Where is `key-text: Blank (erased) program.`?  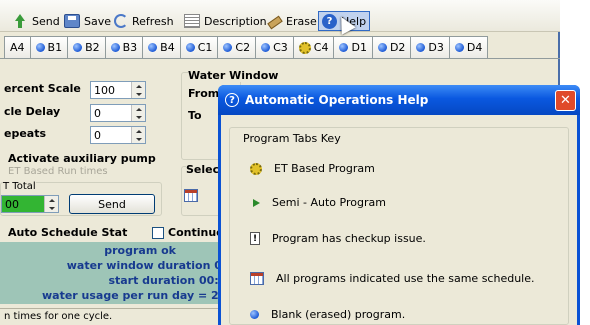
key-text: Blank (erased) program. is located at coordinates (338, 314).